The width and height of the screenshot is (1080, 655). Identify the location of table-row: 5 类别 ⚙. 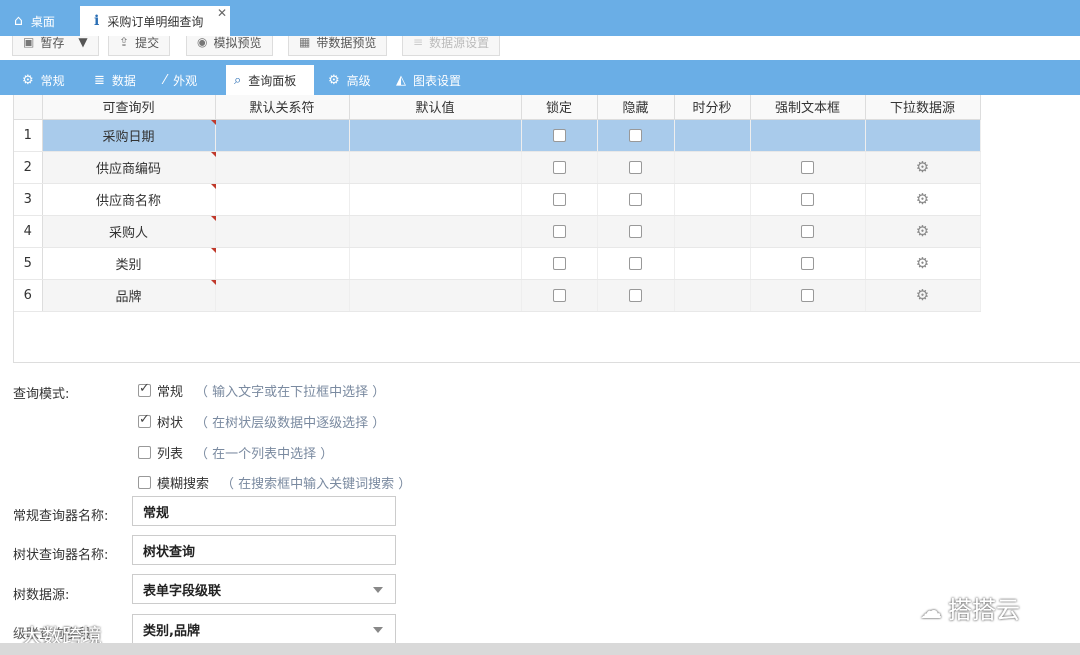
(497, 263).